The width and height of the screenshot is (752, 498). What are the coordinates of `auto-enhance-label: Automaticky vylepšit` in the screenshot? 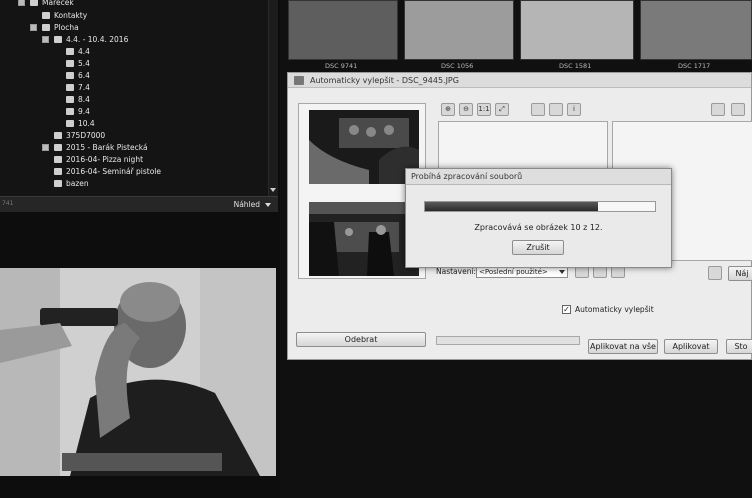 It's located at (614, 309).